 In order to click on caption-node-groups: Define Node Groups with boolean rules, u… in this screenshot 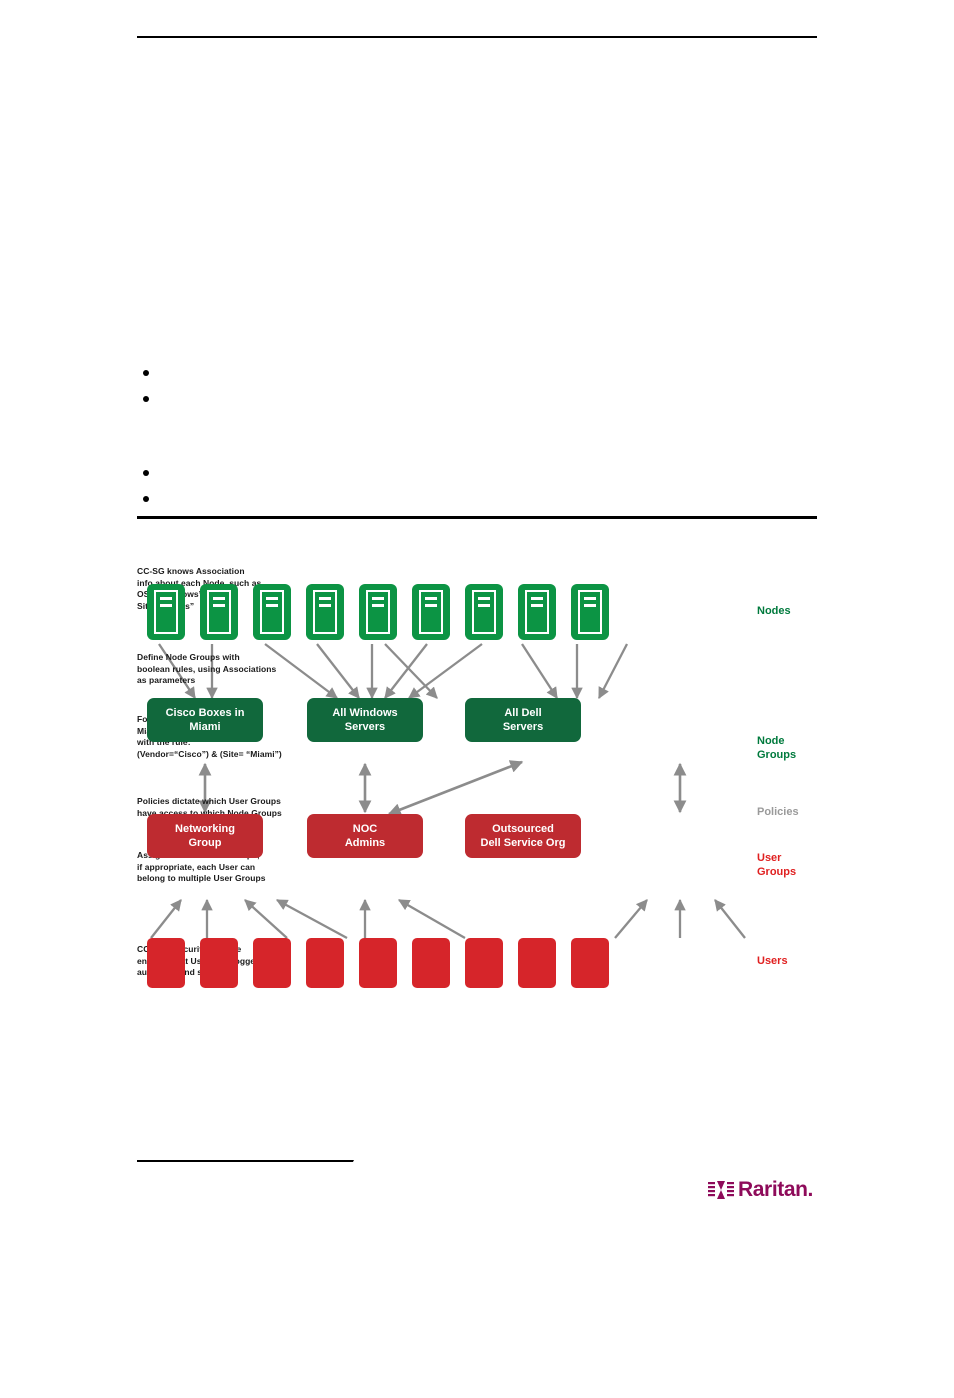, I will do `click(207, 668)`.